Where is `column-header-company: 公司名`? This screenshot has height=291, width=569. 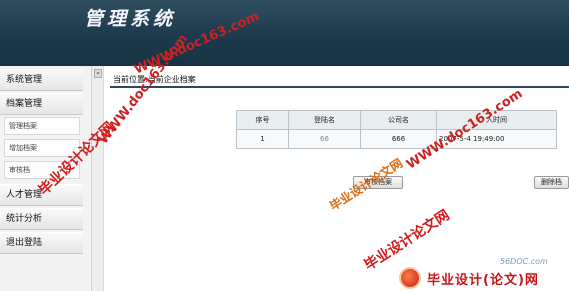 column-header-company: 公司名 is located at coordinates (398, 120).